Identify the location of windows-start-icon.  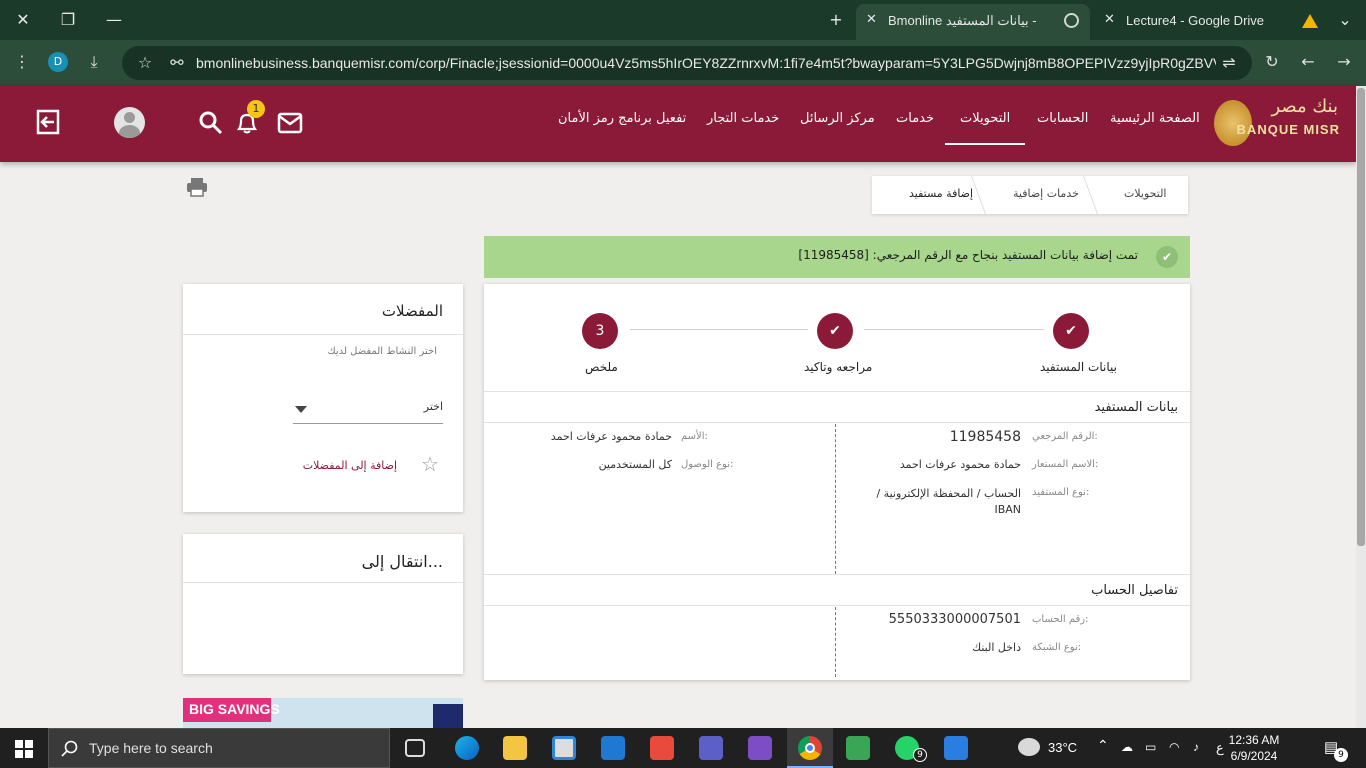
(24, 749).